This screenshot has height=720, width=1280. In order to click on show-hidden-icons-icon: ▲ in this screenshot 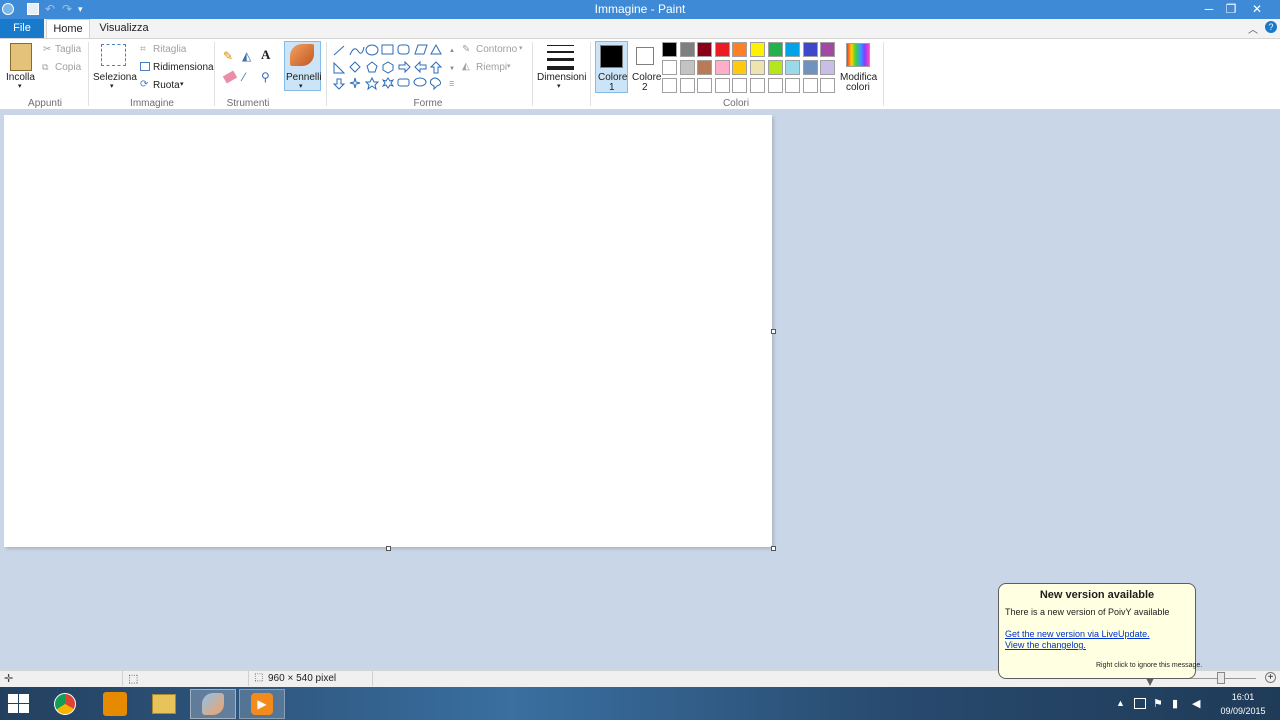, I will do `click(1120, 703)`.